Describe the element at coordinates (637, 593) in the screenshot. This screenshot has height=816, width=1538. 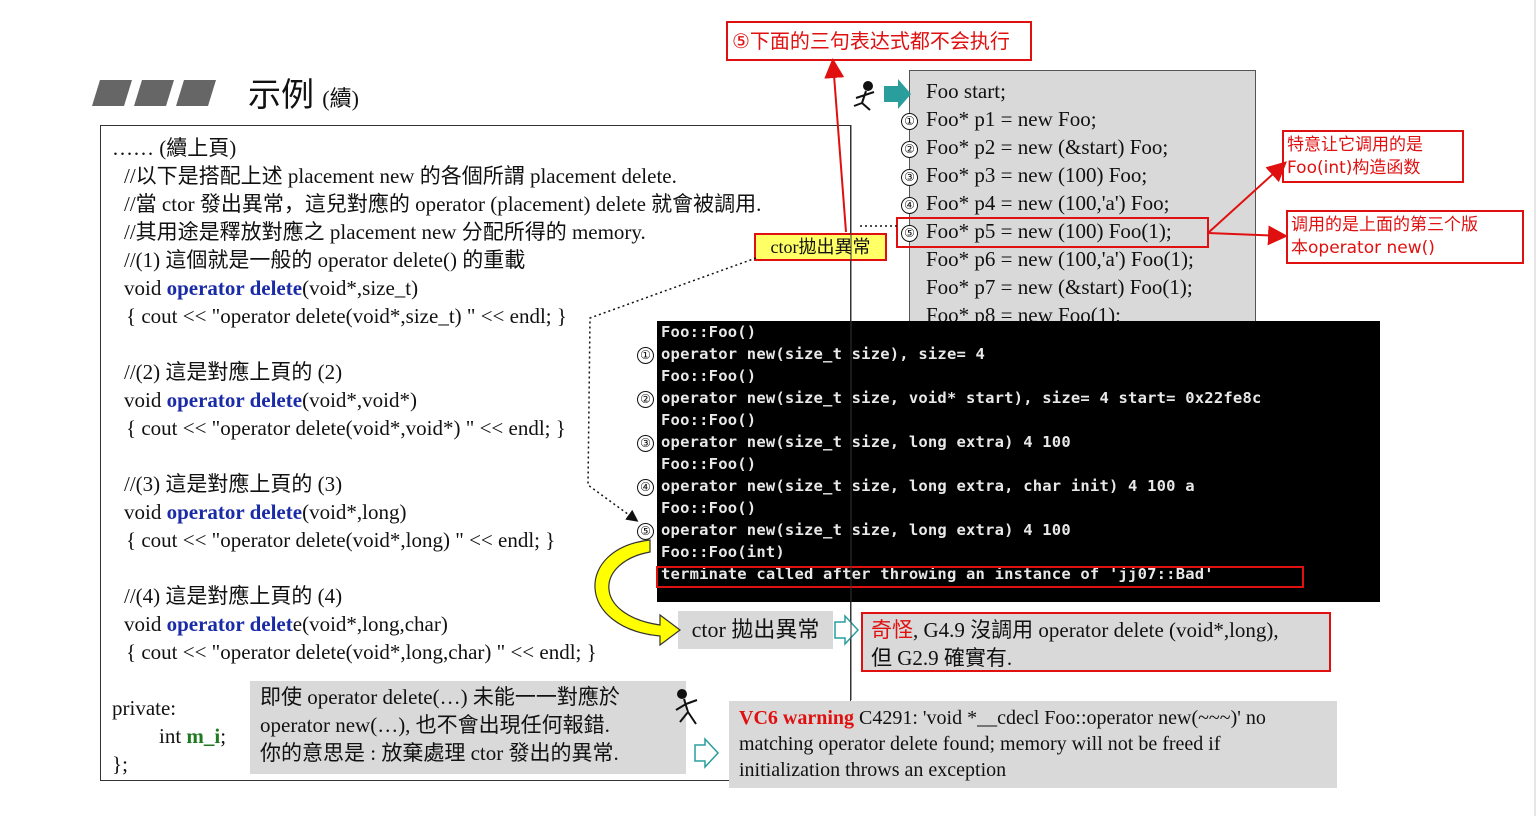
I see `yellow-curved-arrow` at that location.